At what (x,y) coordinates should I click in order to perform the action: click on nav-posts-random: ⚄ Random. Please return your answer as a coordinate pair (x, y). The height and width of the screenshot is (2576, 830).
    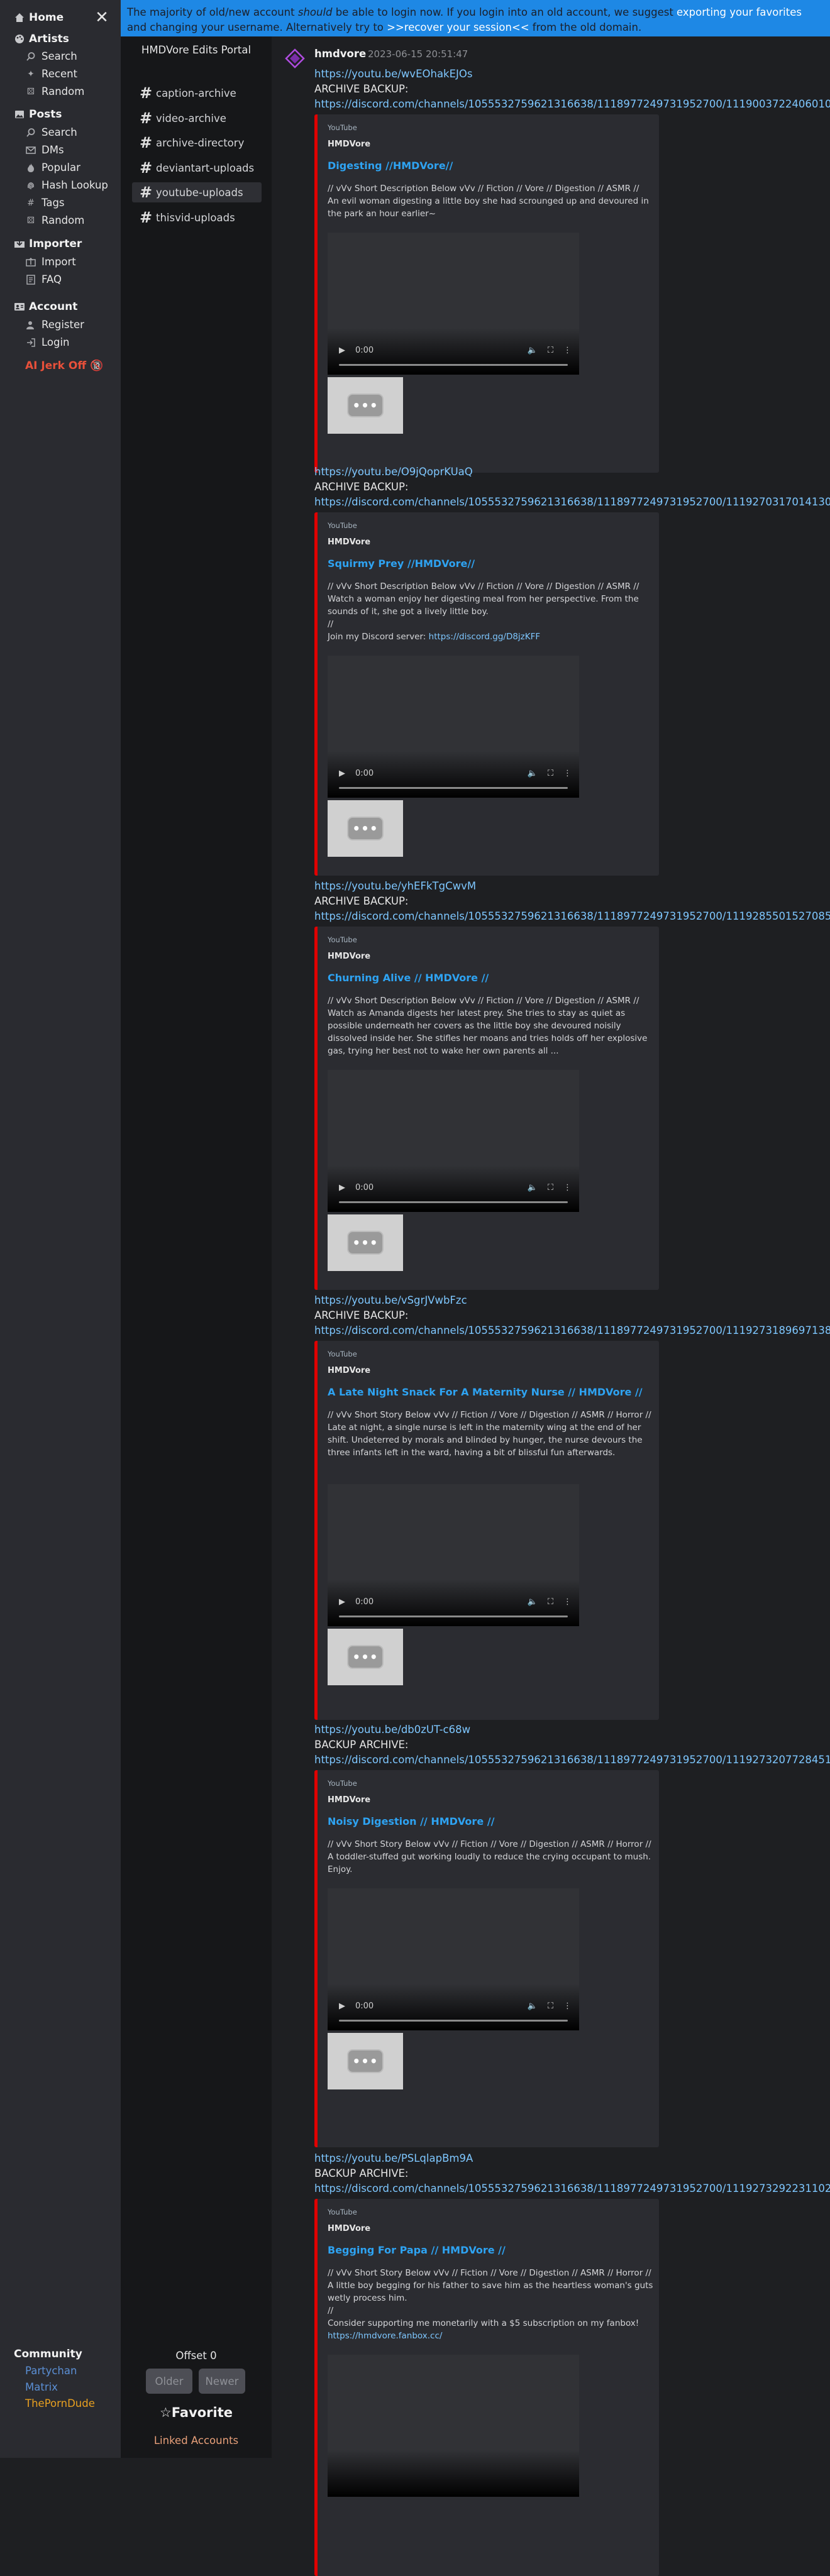
    Looking at the image, I should click on (54, 220).